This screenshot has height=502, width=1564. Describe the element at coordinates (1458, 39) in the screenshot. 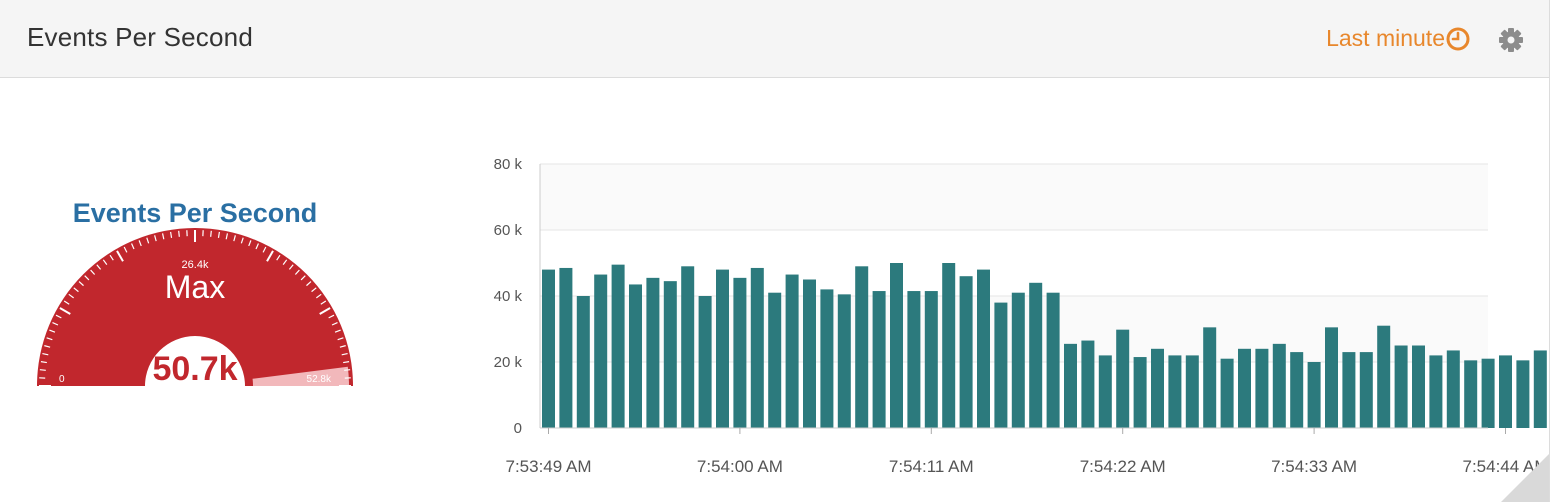

I see `clock-icon` at that location.